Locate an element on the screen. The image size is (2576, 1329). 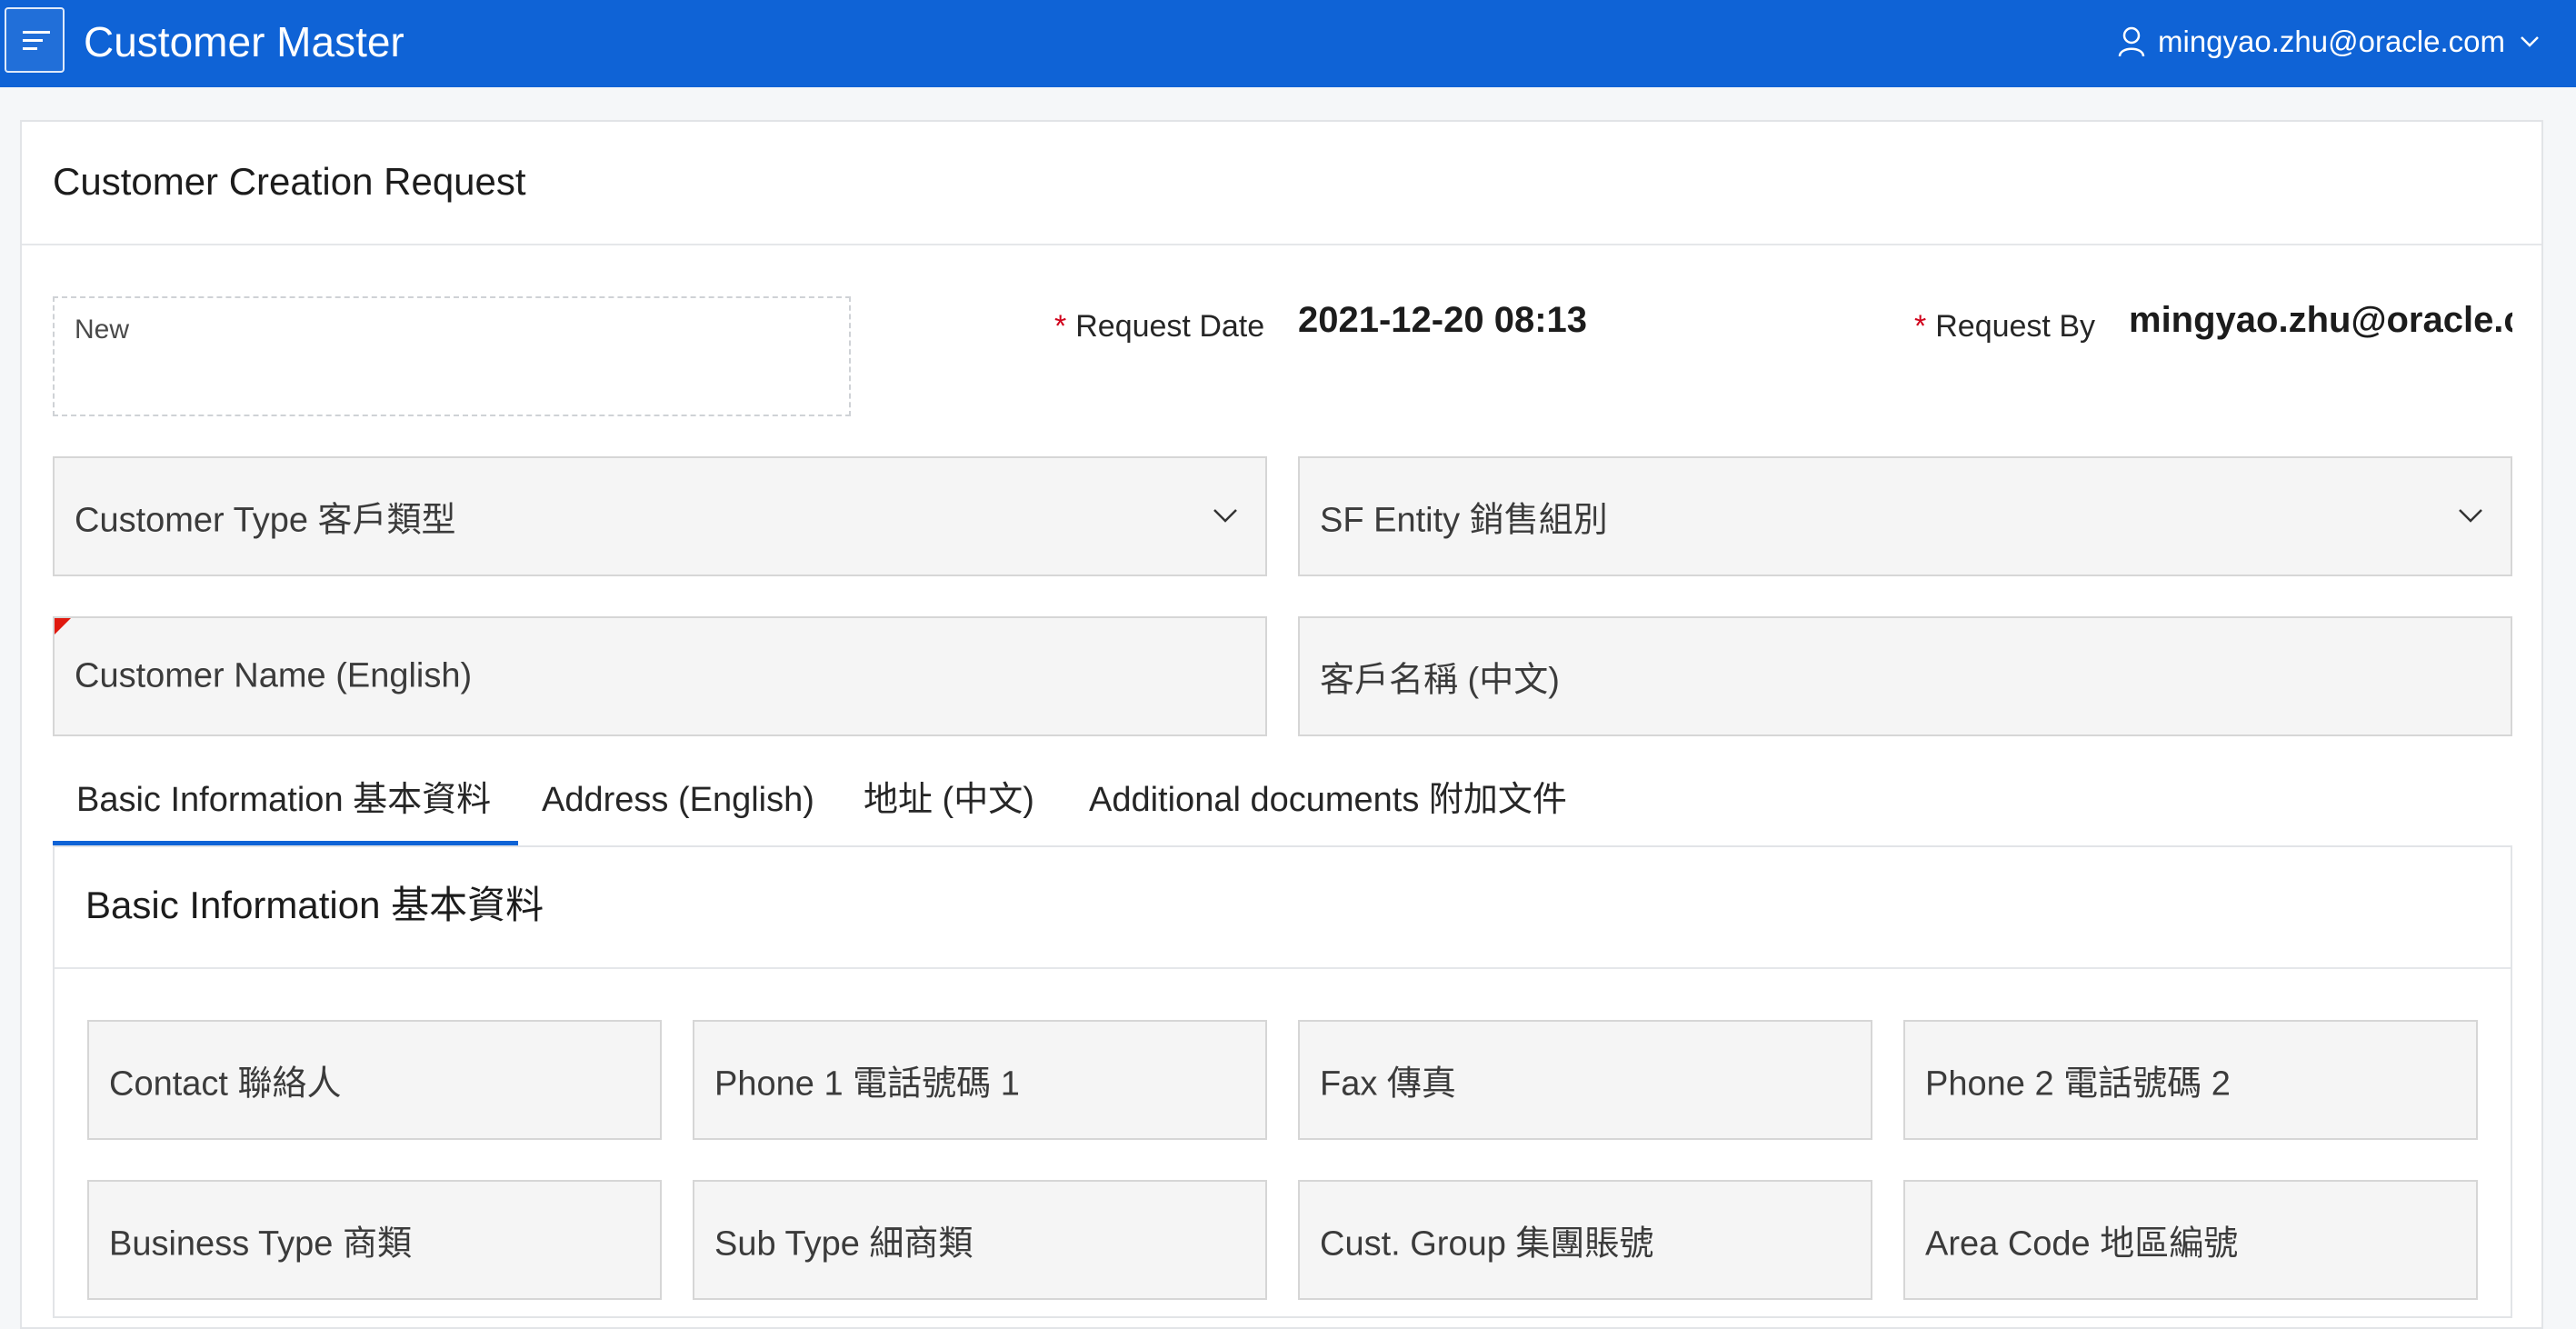
phone-2-placeholder: Phone 2 電話號碼 2 is located at coordinates (2078, 1084).